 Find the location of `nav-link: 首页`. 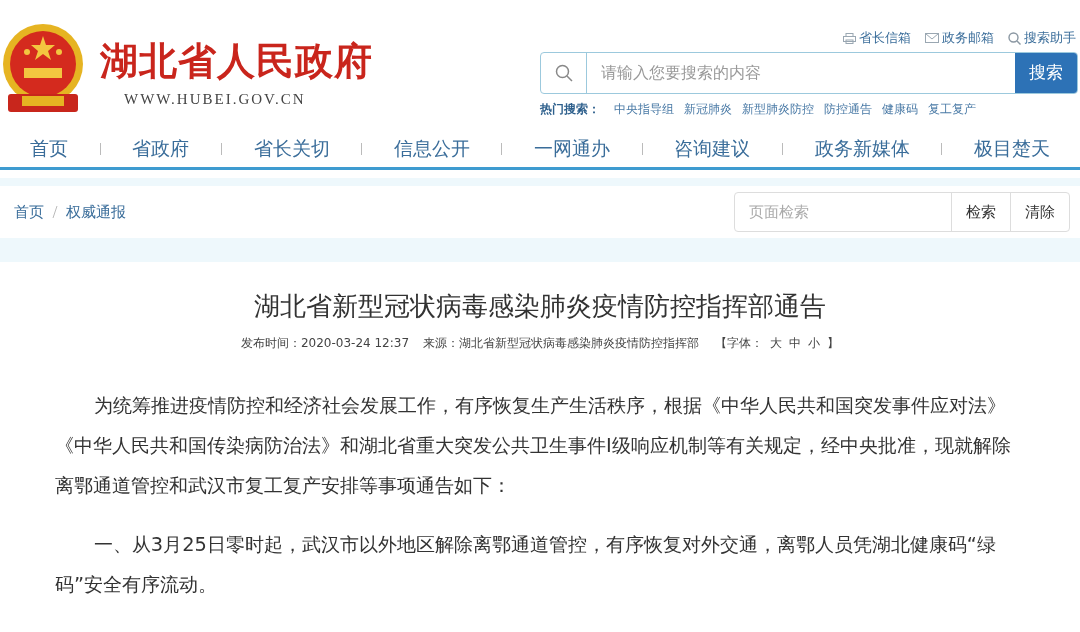

nav-link: 首页 is located at coordinates (49, 148).